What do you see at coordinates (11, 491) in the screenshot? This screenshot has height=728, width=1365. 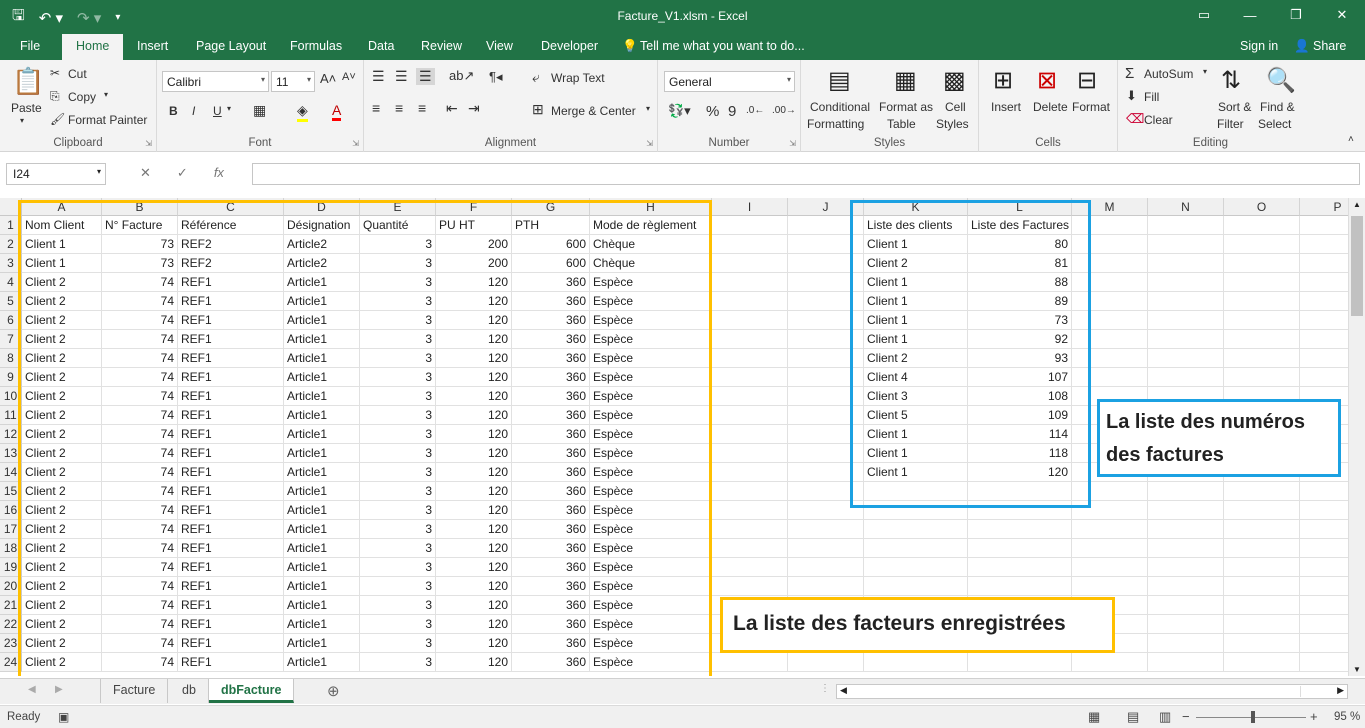 I see `row-header: 15` at bounding box center [11, 491].